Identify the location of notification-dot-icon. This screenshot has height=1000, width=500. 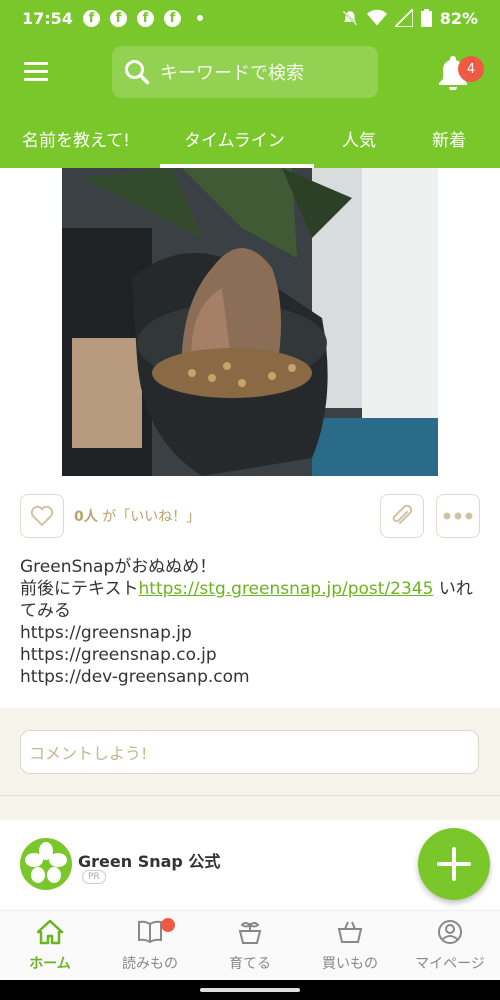
(199, 18).